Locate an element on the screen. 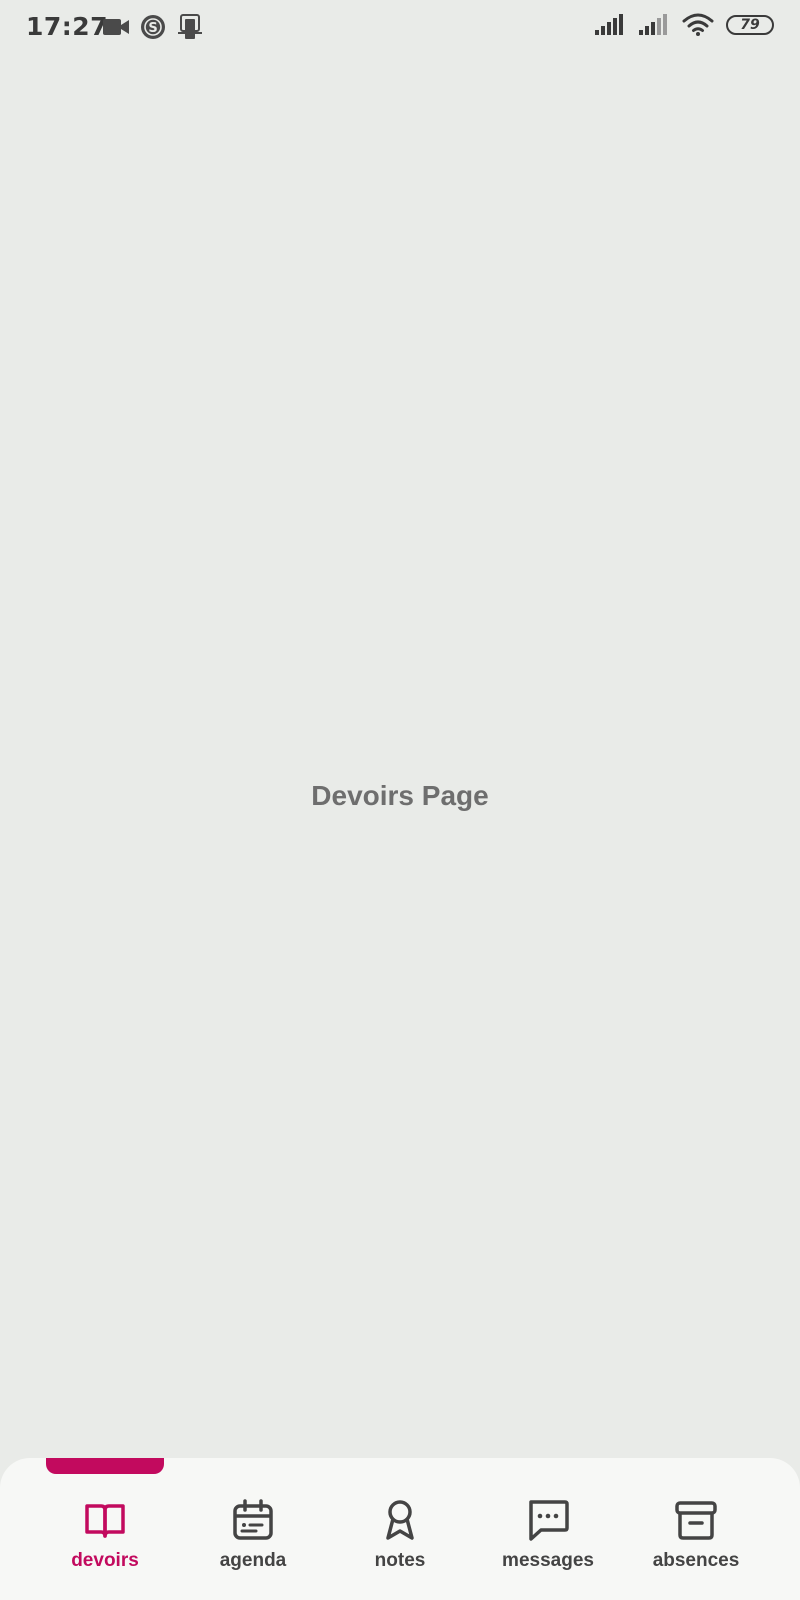  calendar-icon is located at coordinates (253, 1521).